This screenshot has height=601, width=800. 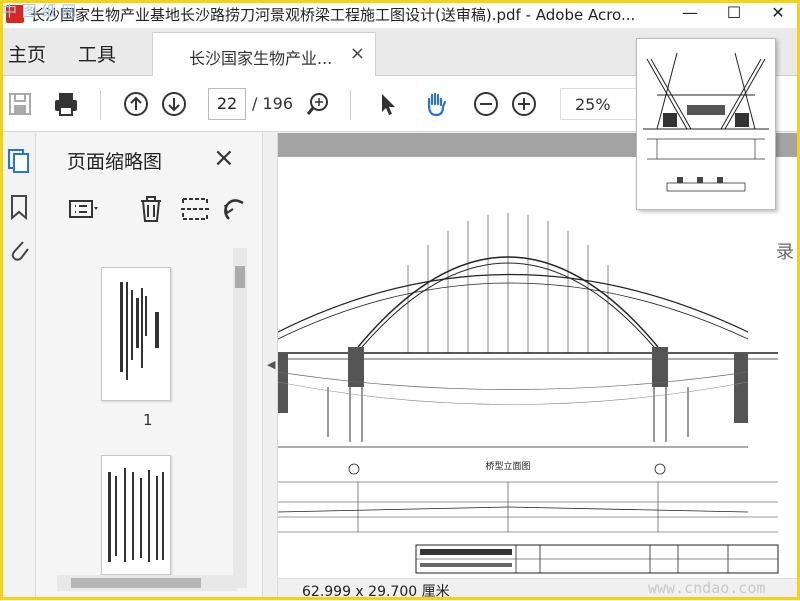 What do you see at coordinates (318, 104) in the screenshot?
I see `zoom-search-icon` at bounding box center [318, 104].